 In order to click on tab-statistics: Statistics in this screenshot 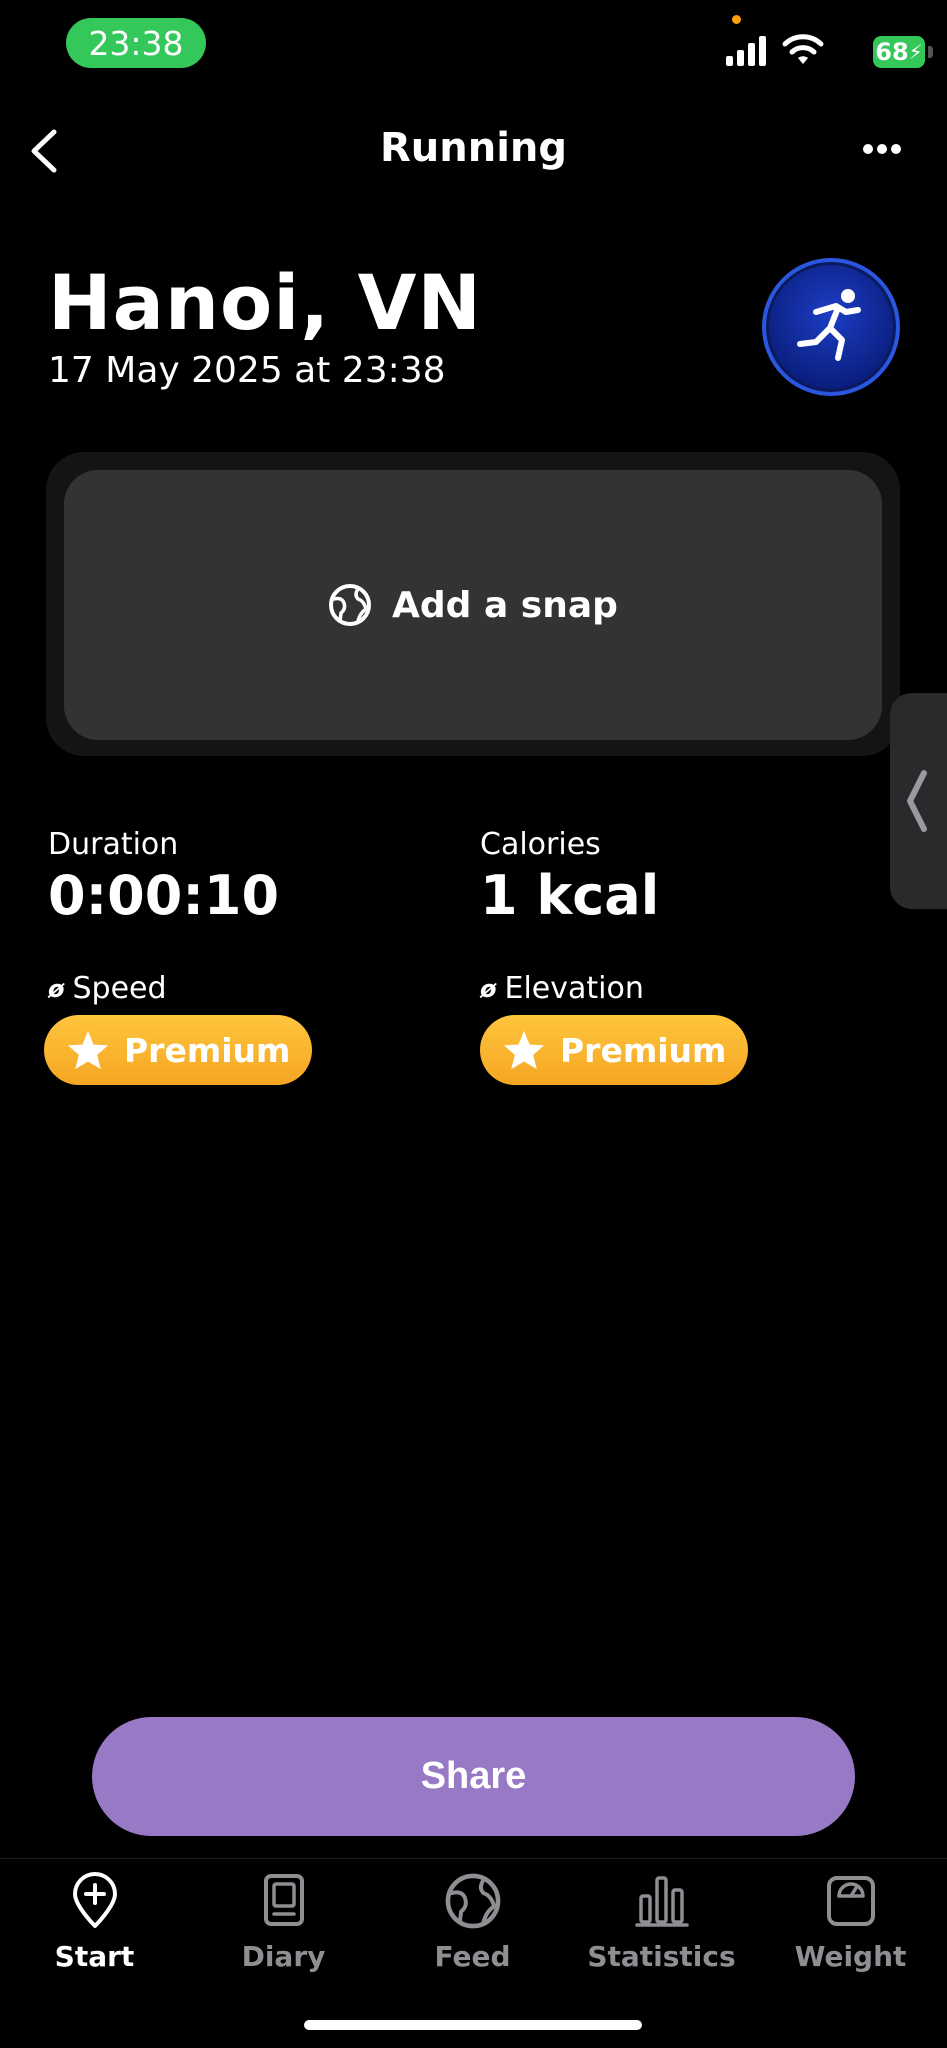, I will do `click(661, 1922)`.